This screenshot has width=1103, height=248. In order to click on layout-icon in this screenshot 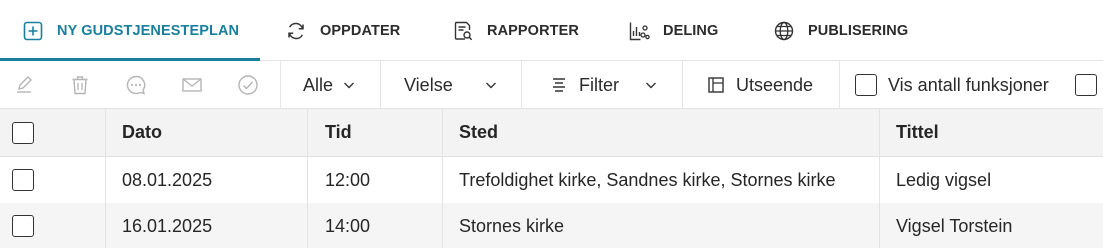, I will do `click(716, 85)`.